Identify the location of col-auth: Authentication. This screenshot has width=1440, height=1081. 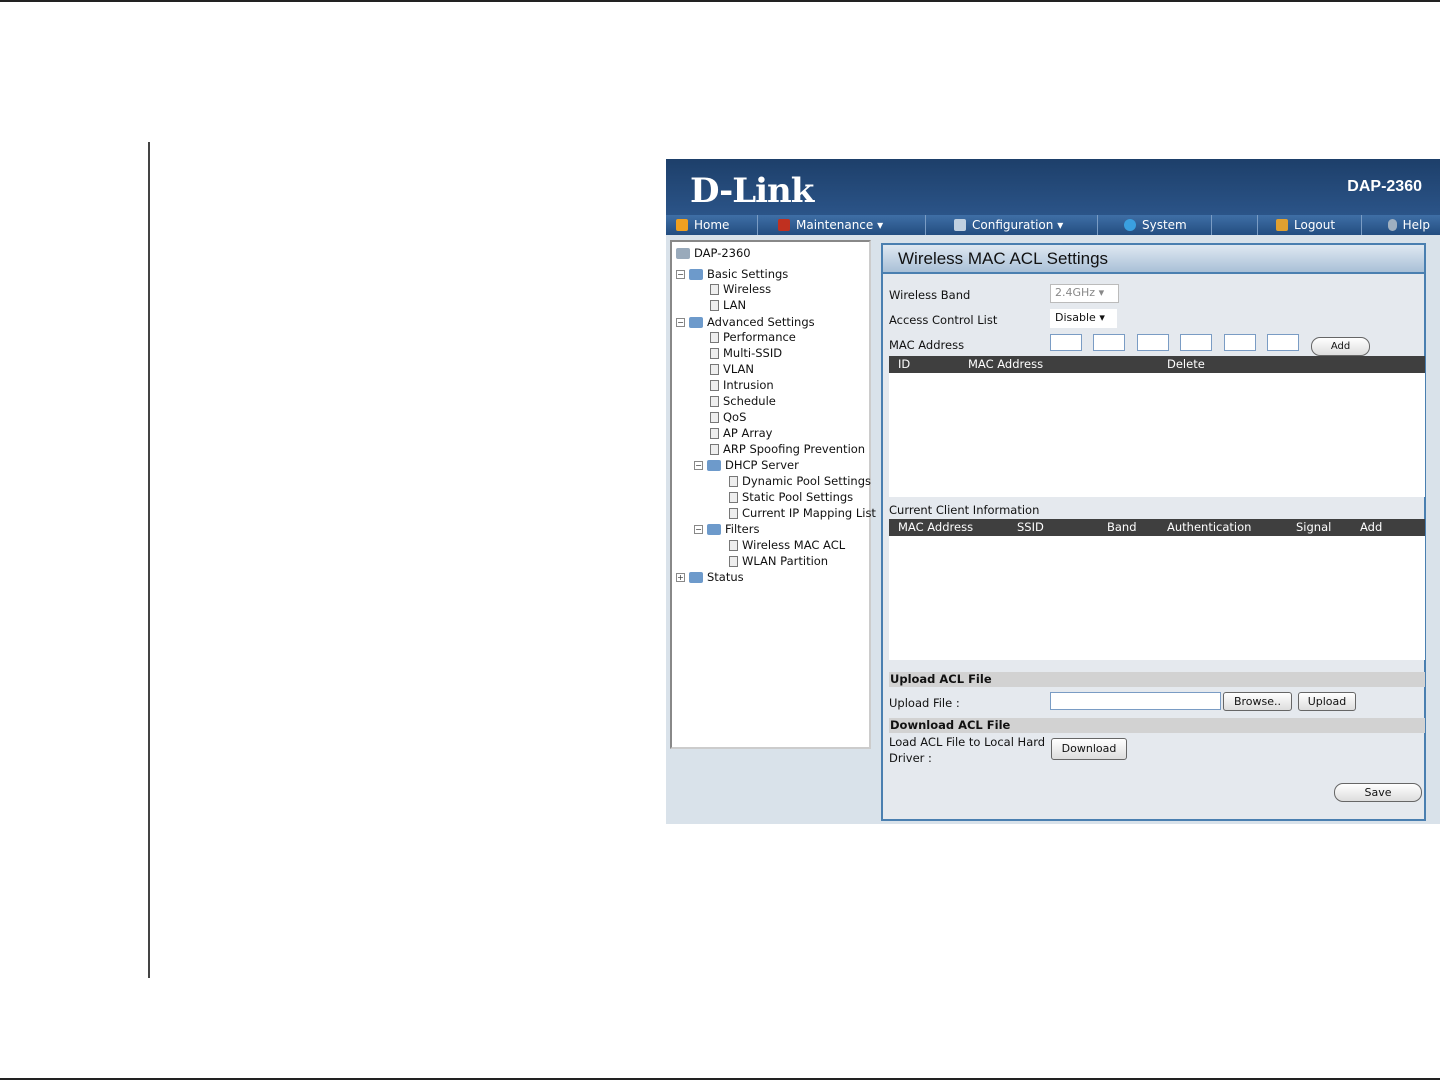
(1209, 527).